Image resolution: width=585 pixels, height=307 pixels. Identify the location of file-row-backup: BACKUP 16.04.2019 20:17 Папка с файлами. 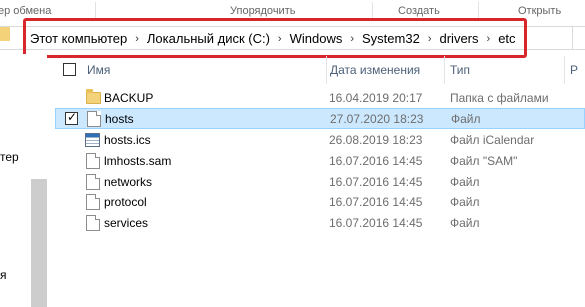
(320, 98).